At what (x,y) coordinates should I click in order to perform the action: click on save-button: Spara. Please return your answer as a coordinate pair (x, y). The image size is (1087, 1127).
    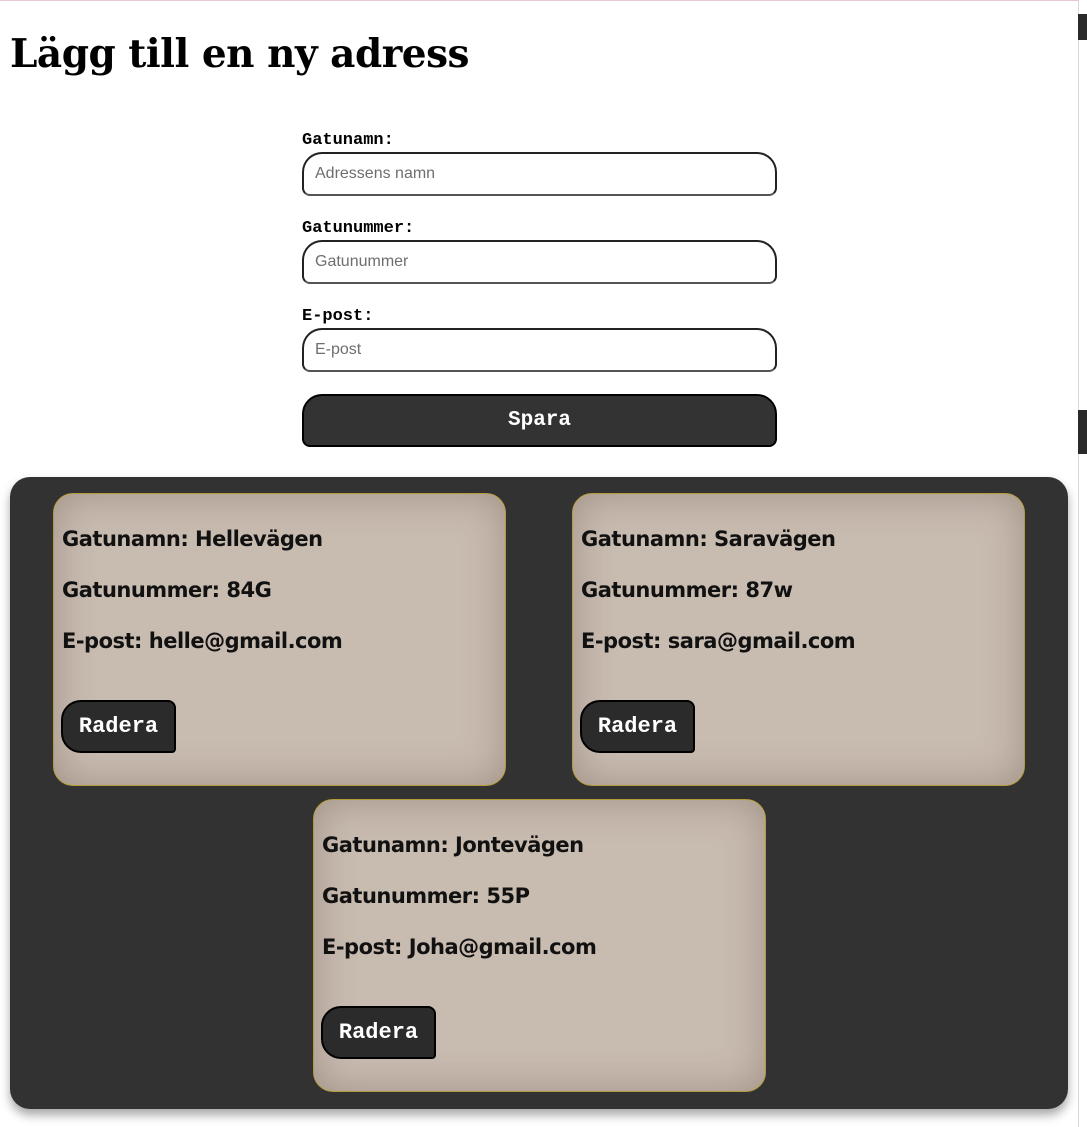
    Looking at the image, I should click on (539, 420).